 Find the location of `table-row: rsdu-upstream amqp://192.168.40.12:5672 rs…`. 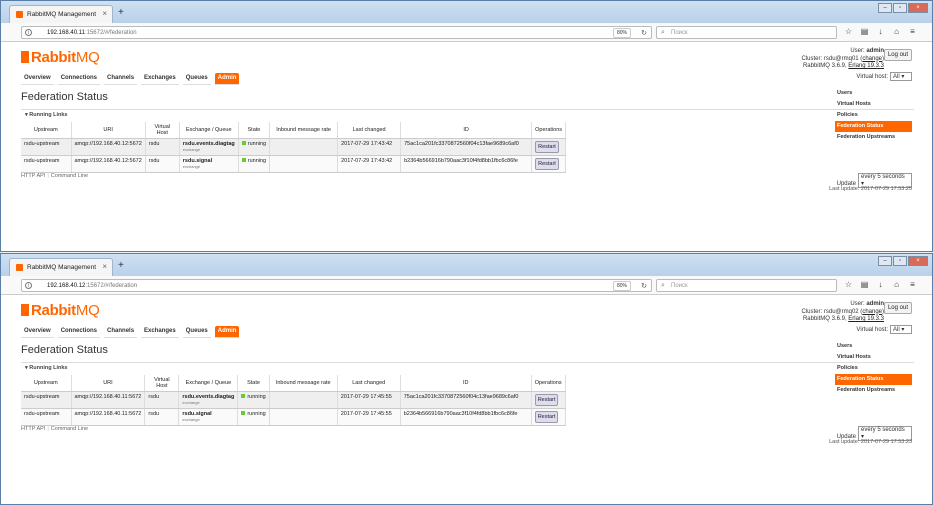

table-row: rsdu-upstream amqp://192.168.40.12:5672 rs… is located at coordinates (294, 164).